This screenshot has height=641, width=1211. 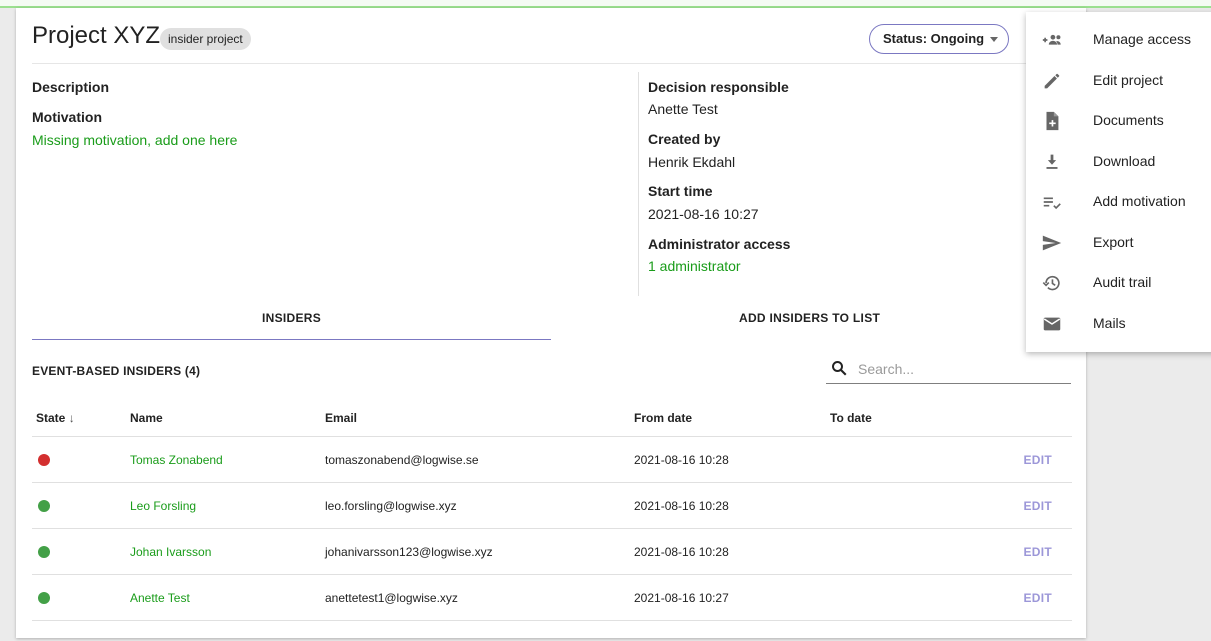 What do you see at coordinates (1109, 323) in the screenshot?
I see `menu-item-label: Mails` at bounding box center [1109, 323].